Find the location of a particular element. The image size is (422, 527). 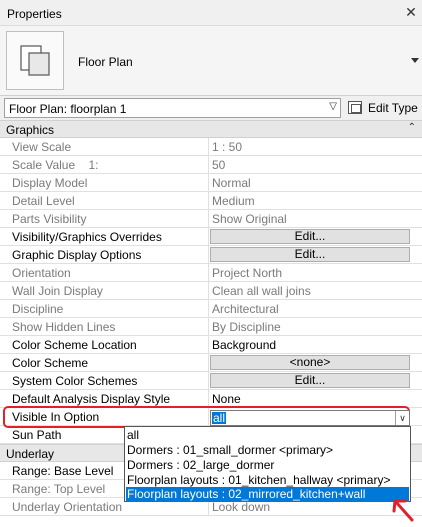

prop-value: Look down is located at coordinates (241, 507).